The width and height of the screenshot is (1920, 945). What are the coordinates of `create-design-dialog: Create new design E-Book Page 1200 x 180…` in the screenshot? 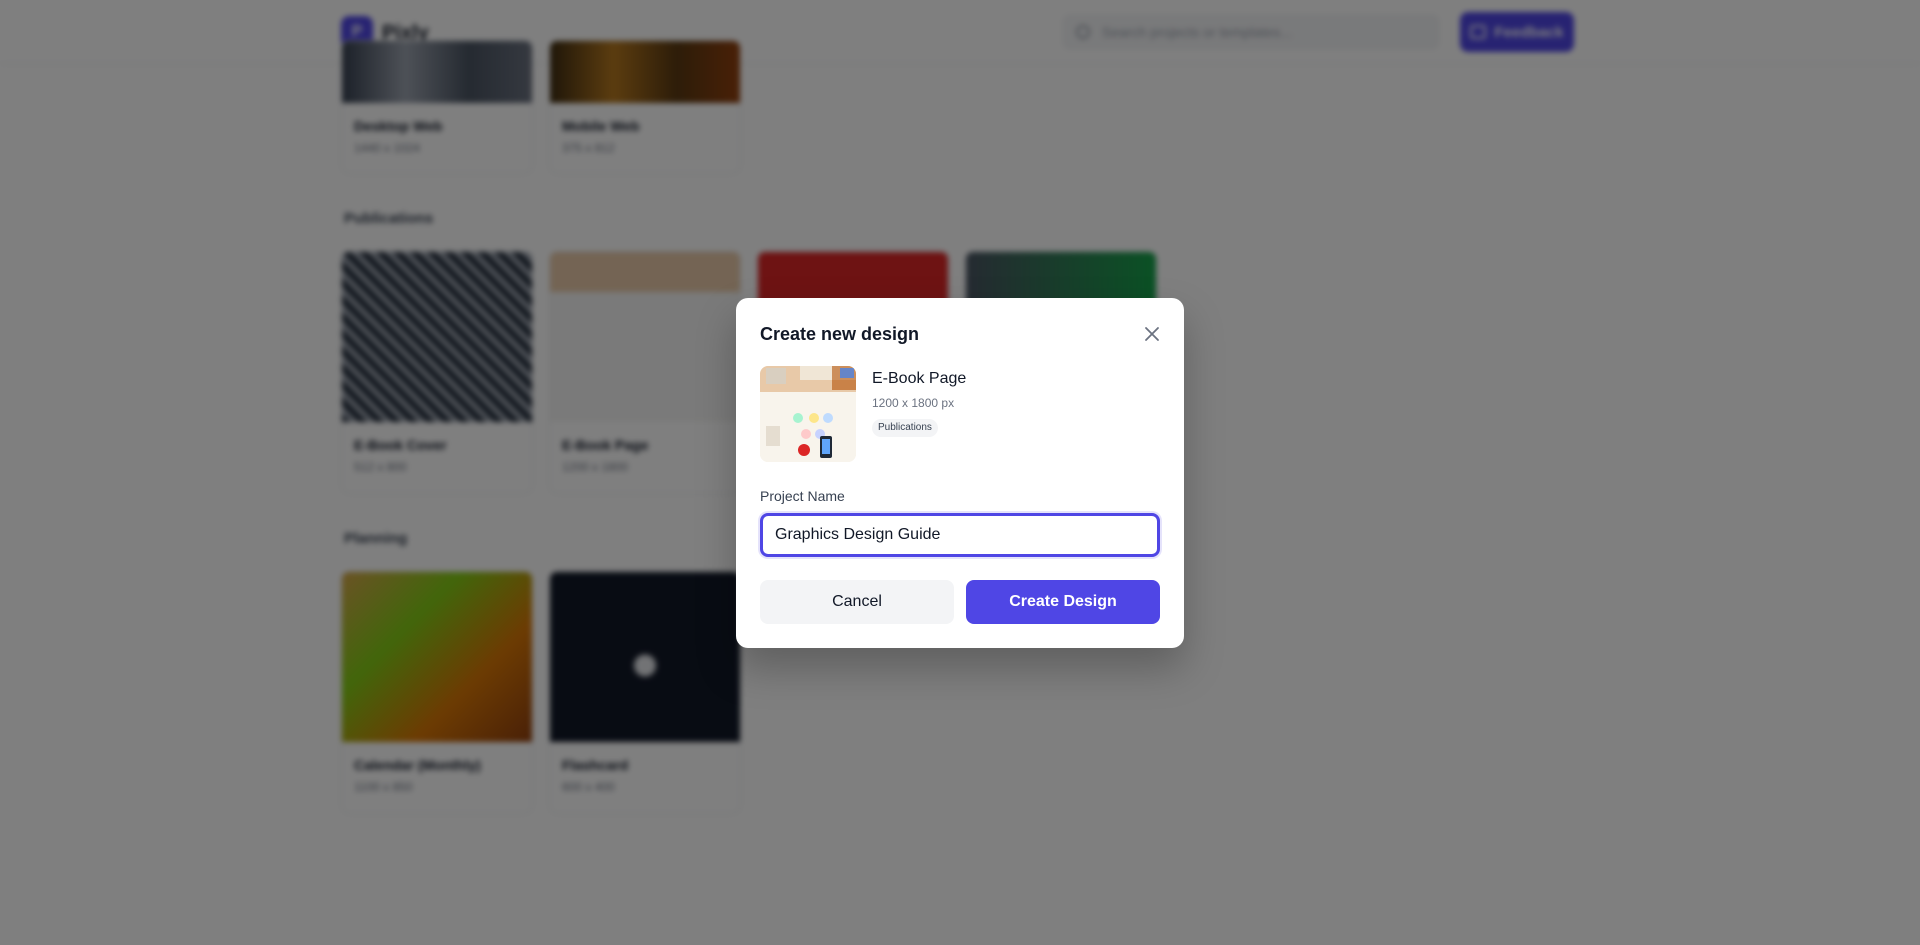 It's located at (960, 473).